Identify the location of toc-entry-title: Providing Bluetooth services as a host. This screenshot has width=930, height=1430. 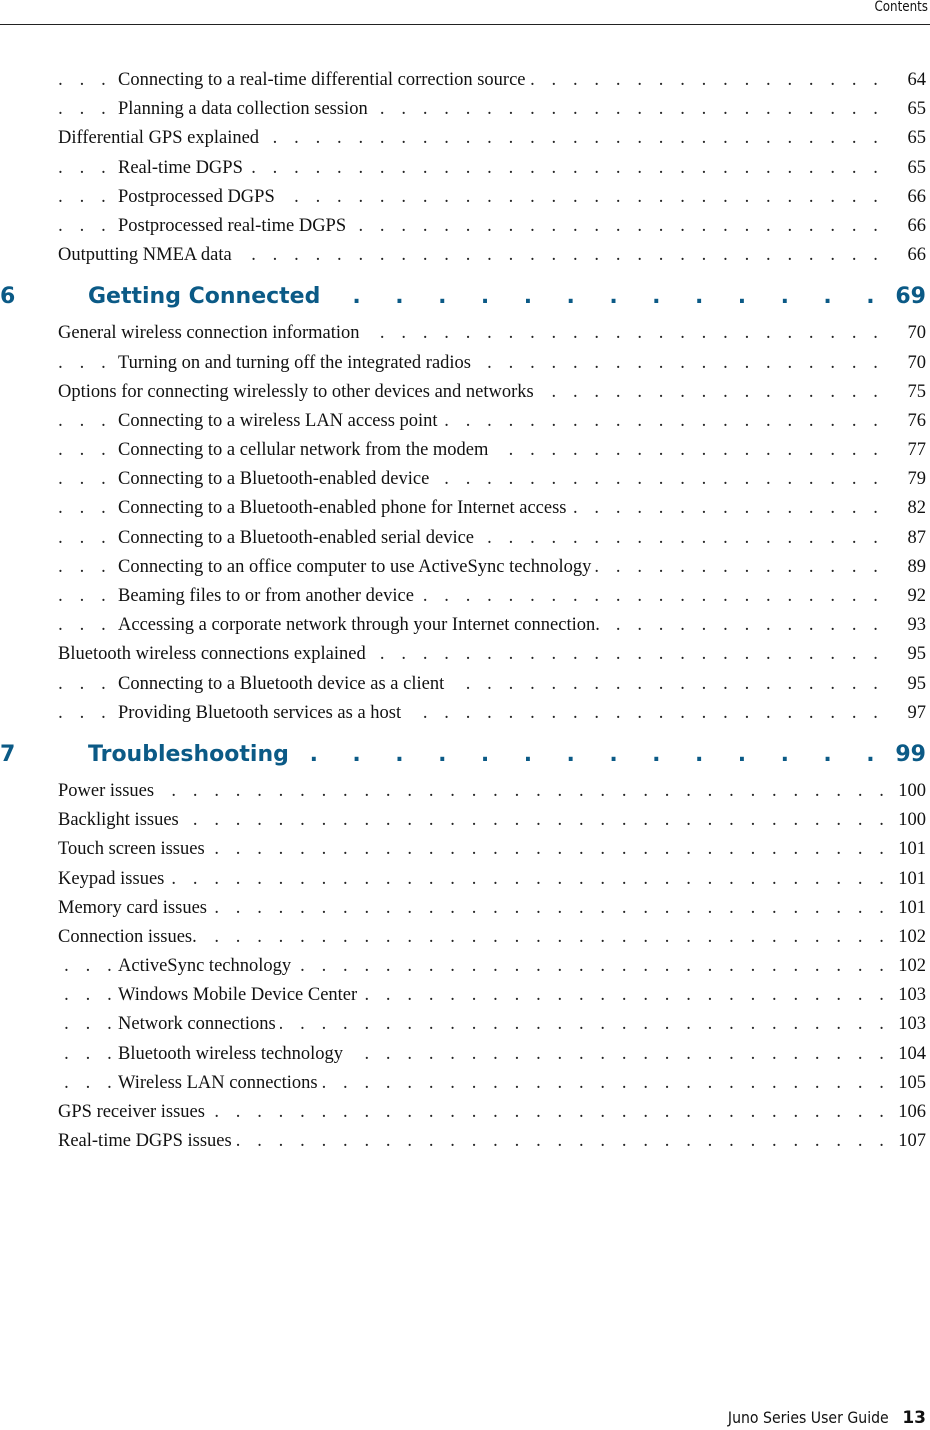
(262, 713).